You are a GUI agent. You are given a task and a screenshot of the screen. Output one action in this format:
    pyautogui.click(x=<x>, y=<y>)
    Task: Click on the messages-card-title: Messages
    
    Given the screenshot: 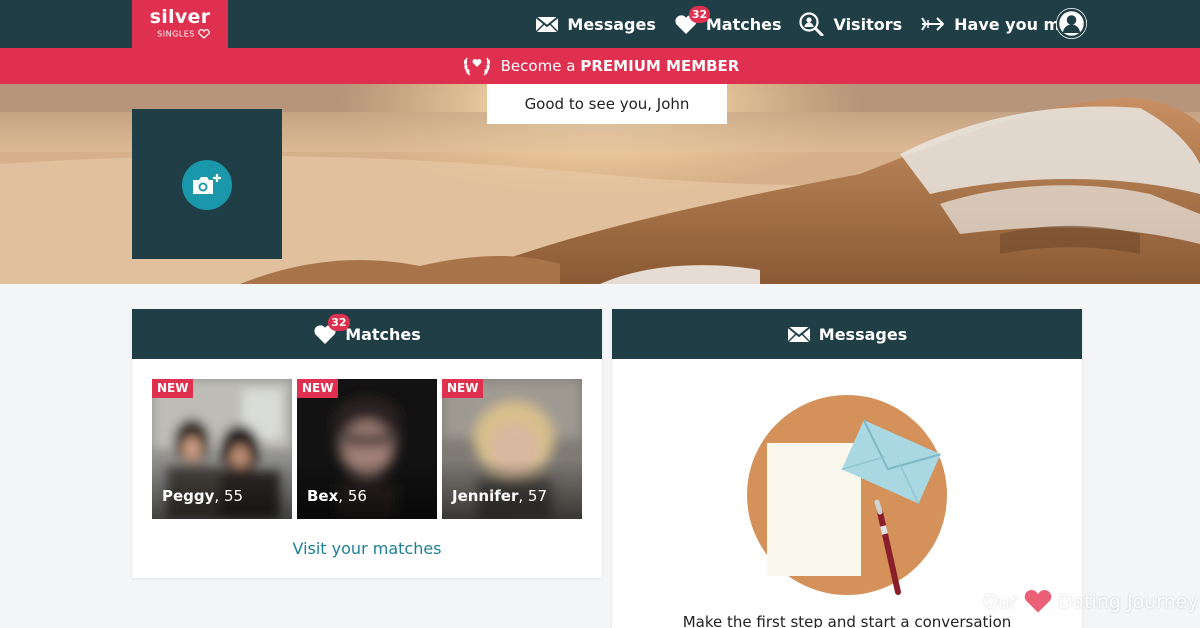 What is the action you would take?
    pyautogui.click(x=863, y=334)
    